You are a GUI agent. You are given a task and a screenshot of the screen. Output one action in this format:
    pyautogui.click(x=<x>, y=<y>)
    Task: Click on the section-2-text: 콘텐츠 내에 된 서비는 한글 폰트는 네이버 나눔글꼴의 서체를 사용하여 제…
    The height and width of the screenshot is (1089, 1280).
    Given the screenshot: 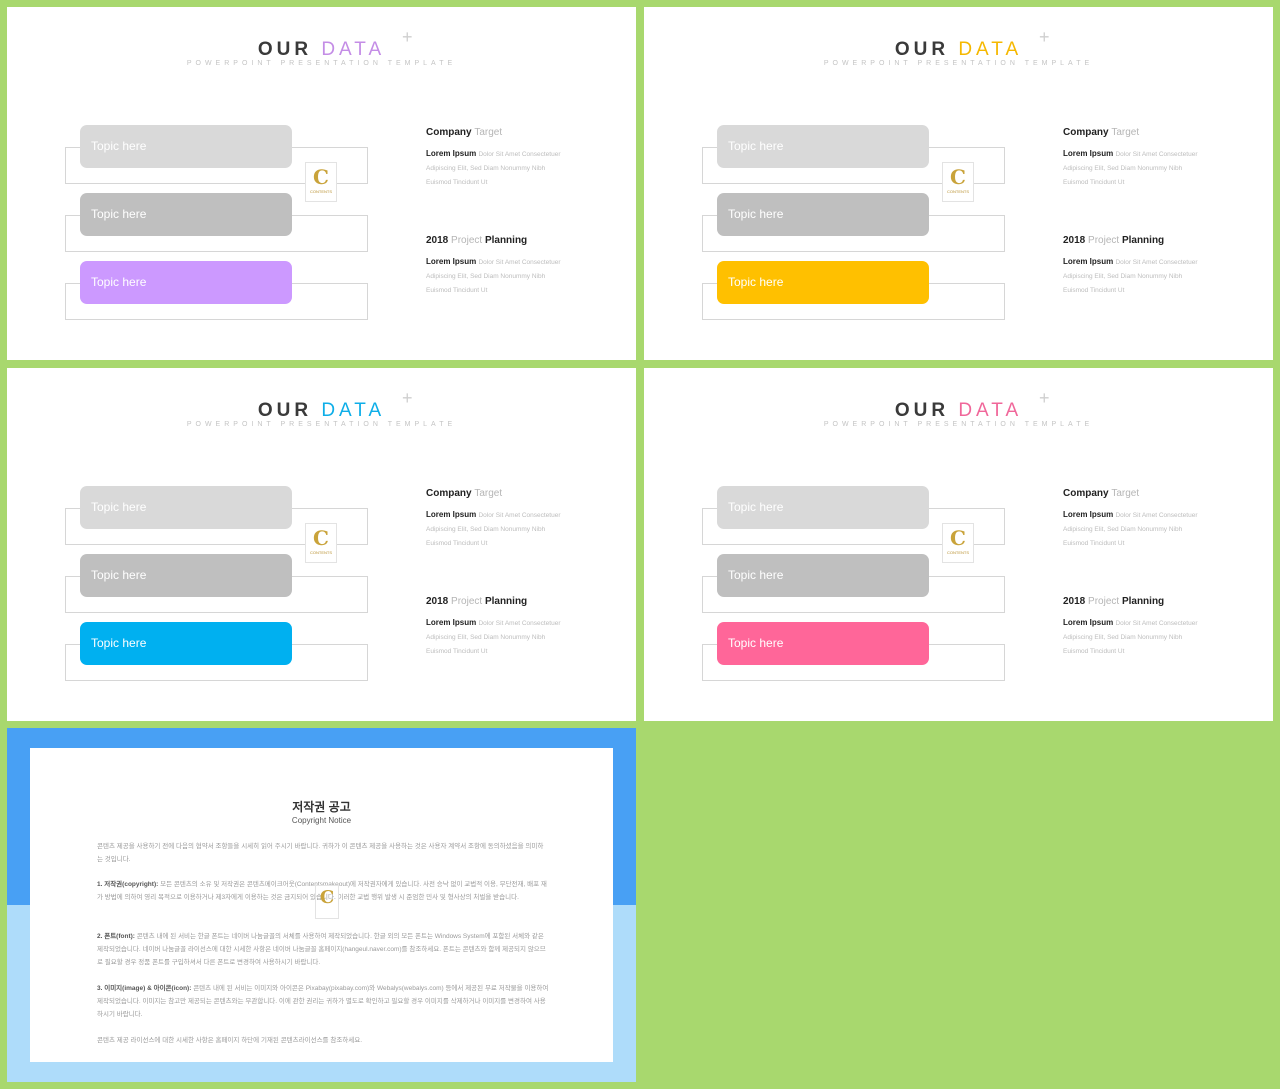 What is the action you would take?
    pyautogui.click(x=321, y=949)
    